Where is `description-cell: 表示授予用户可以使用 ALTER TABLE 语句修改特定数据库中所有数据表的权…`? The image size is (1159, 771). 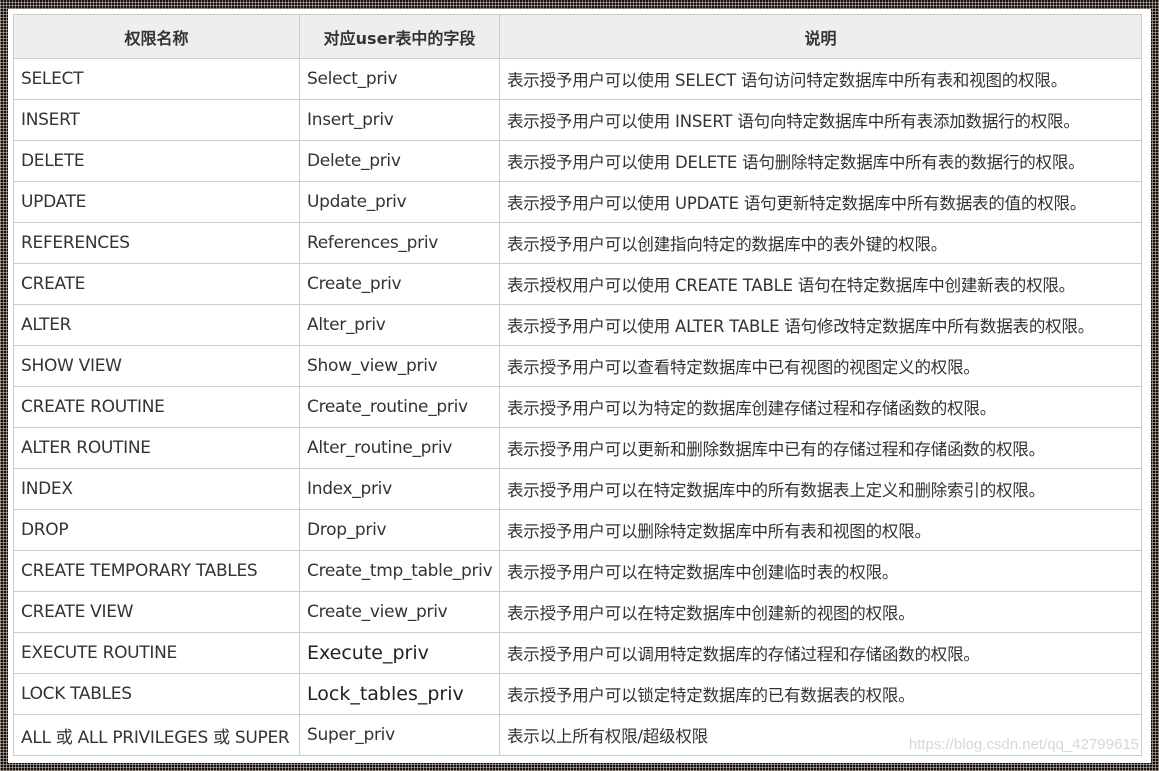
description-cell: 表示授予用户可以使用 ALTER TABLE 语句修改特定数据库中所有数据表的权… is located at coordinates (820, 325).